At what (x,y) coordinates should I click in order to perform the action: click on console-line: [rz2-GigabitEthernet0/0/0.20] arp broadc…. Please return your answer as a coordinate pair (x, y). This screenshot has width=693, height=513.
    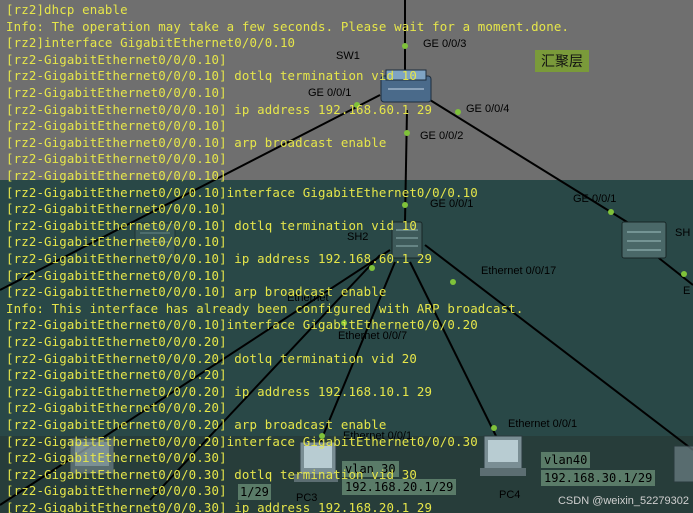
    Looking at the image, I should click on (196, 424).